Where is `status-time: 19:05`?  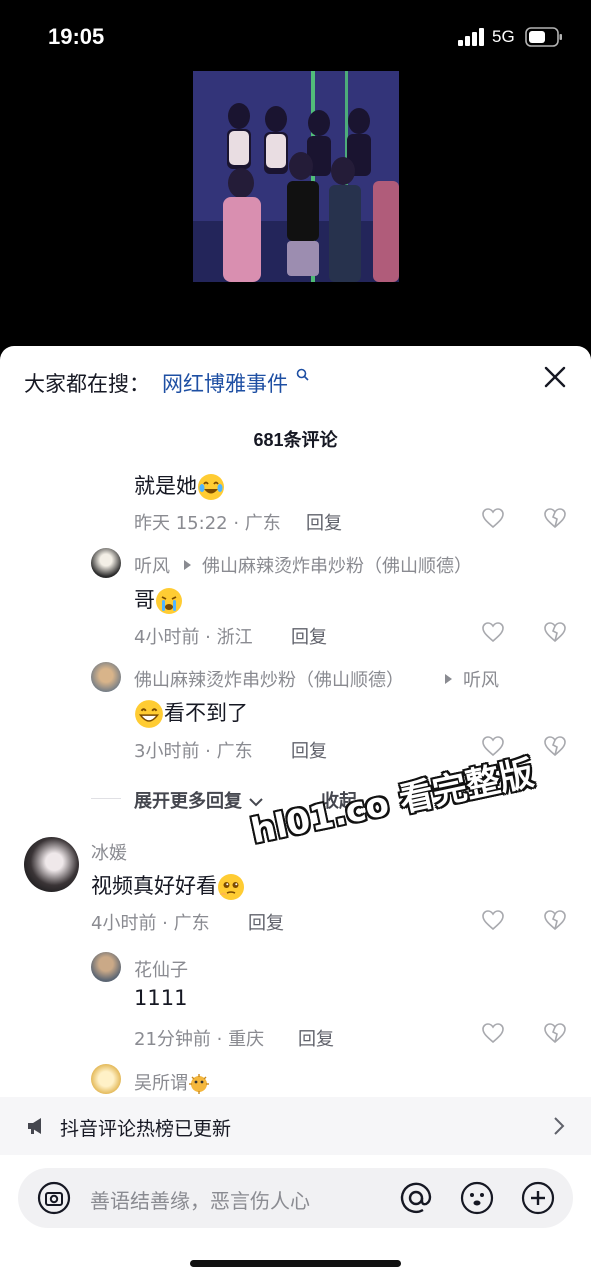
status-time: 19:05 is located at coordinates (76, 36).